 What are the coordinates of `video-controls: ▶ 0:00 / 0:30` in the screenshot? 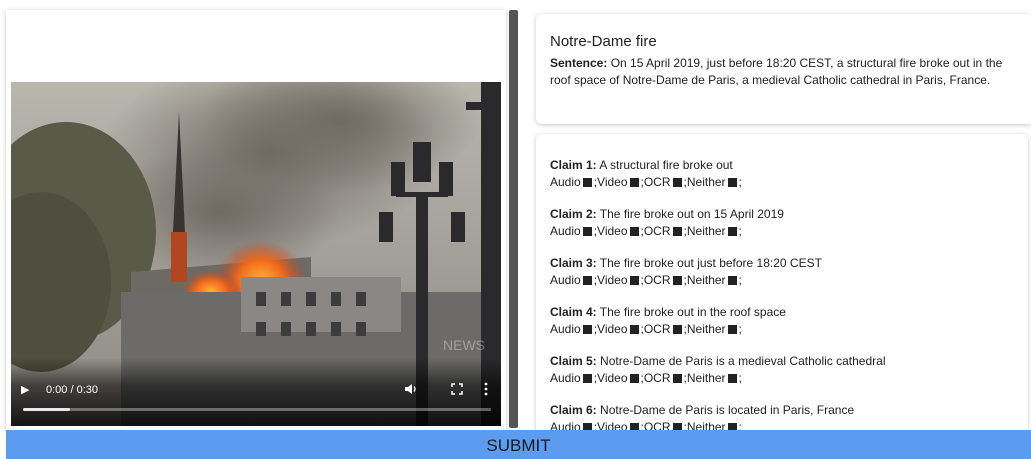 It's located at (256, 392).